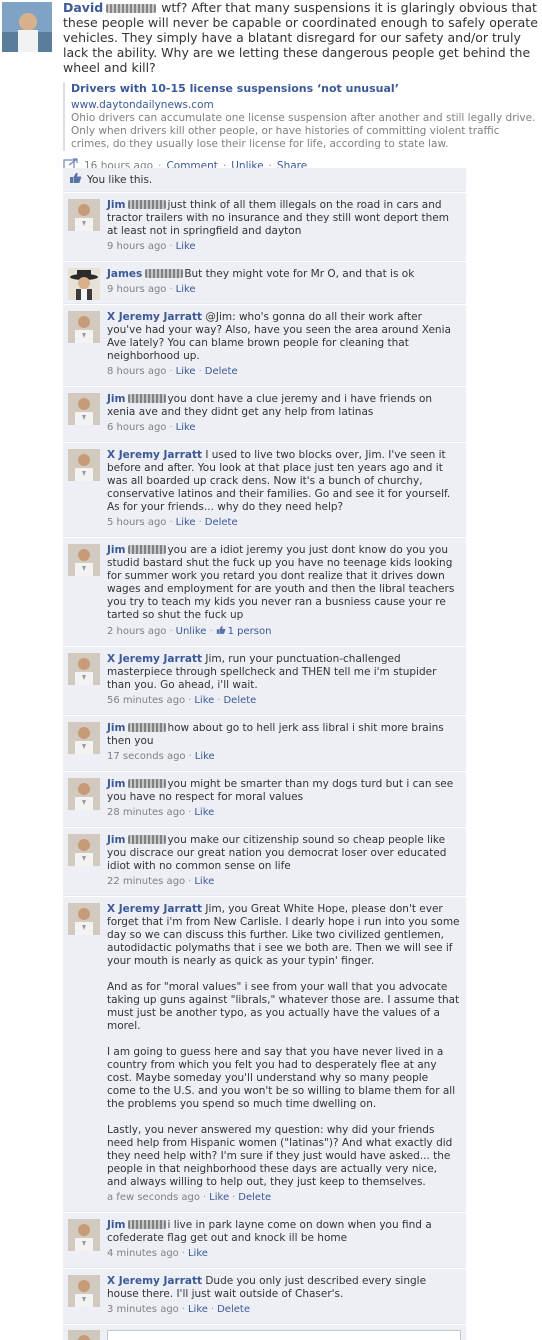 This screenshot has width=542, height=1340. I want to click on comment-unlike-link: Unlike, so click(191, 631).